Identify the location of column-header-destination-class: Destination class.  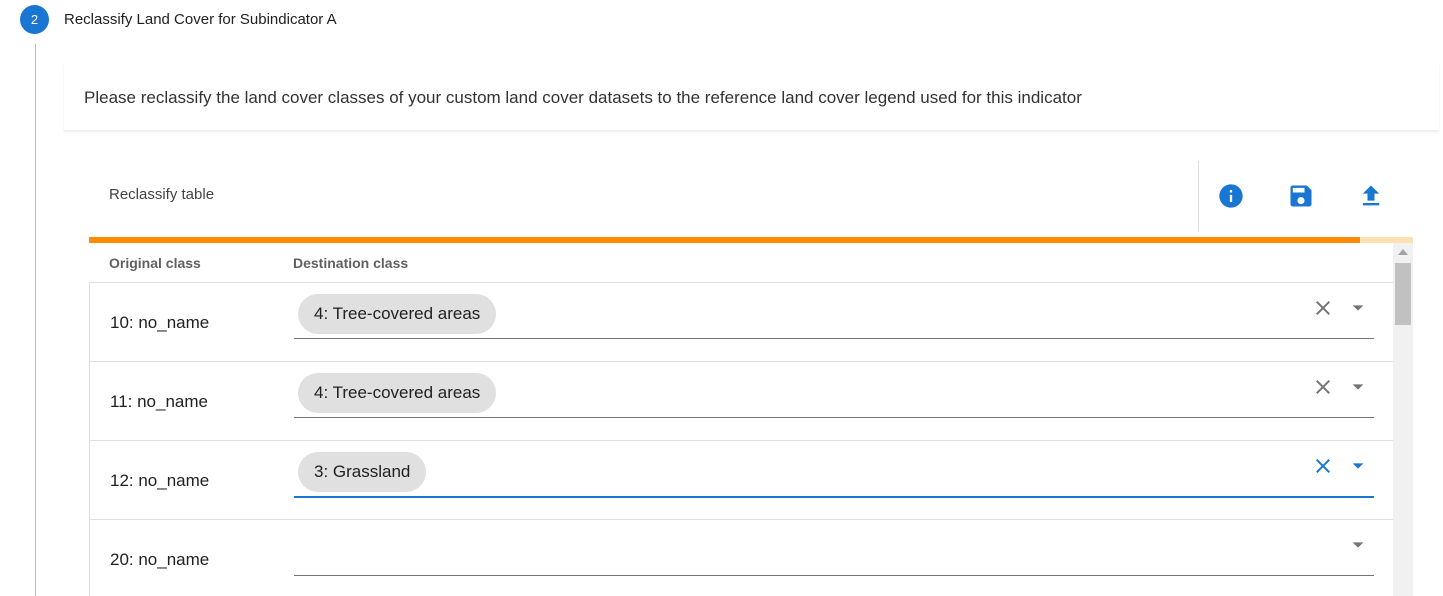
(350, 263).